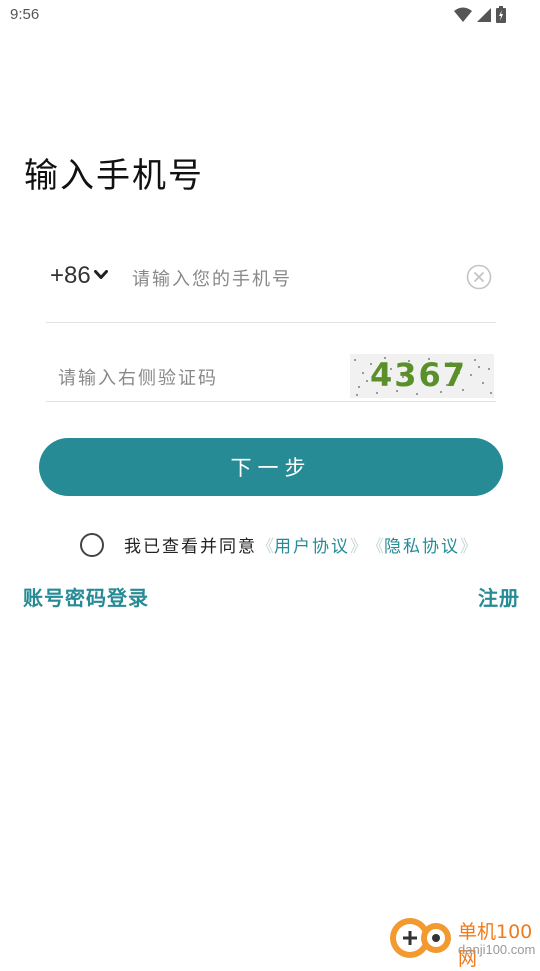 This screenshot has height=971, width=540. What do you see at coordinates (92, 544) in the screenshot?
I see `agreement-checkbox` at bounding box center [92, 544].